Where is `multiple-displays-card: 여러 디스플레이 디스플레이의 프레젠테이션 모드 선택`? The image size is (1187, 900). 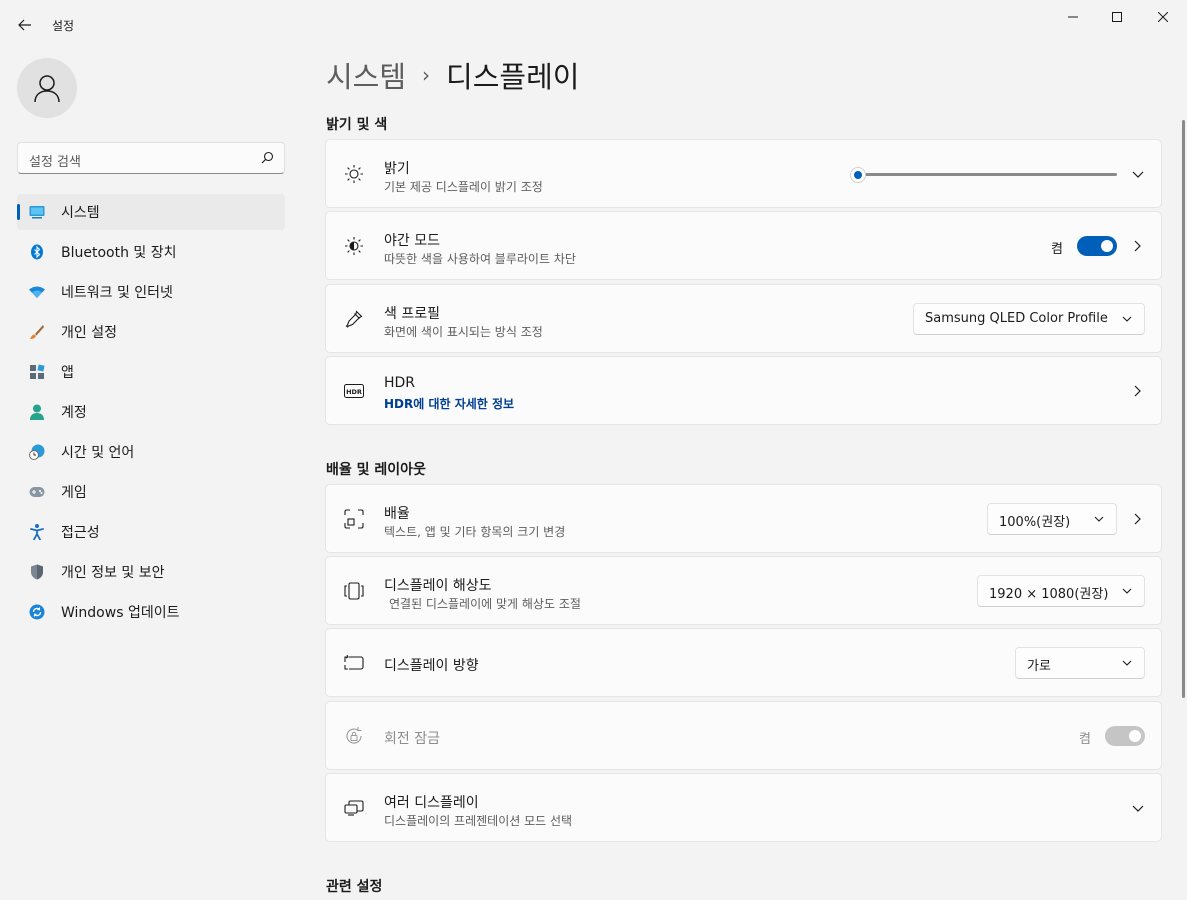 multiple-displays-card: 여러 디스플레이 디스플레이의 프레젠테이션 모드 선택 is located at coordinates (743, 807).